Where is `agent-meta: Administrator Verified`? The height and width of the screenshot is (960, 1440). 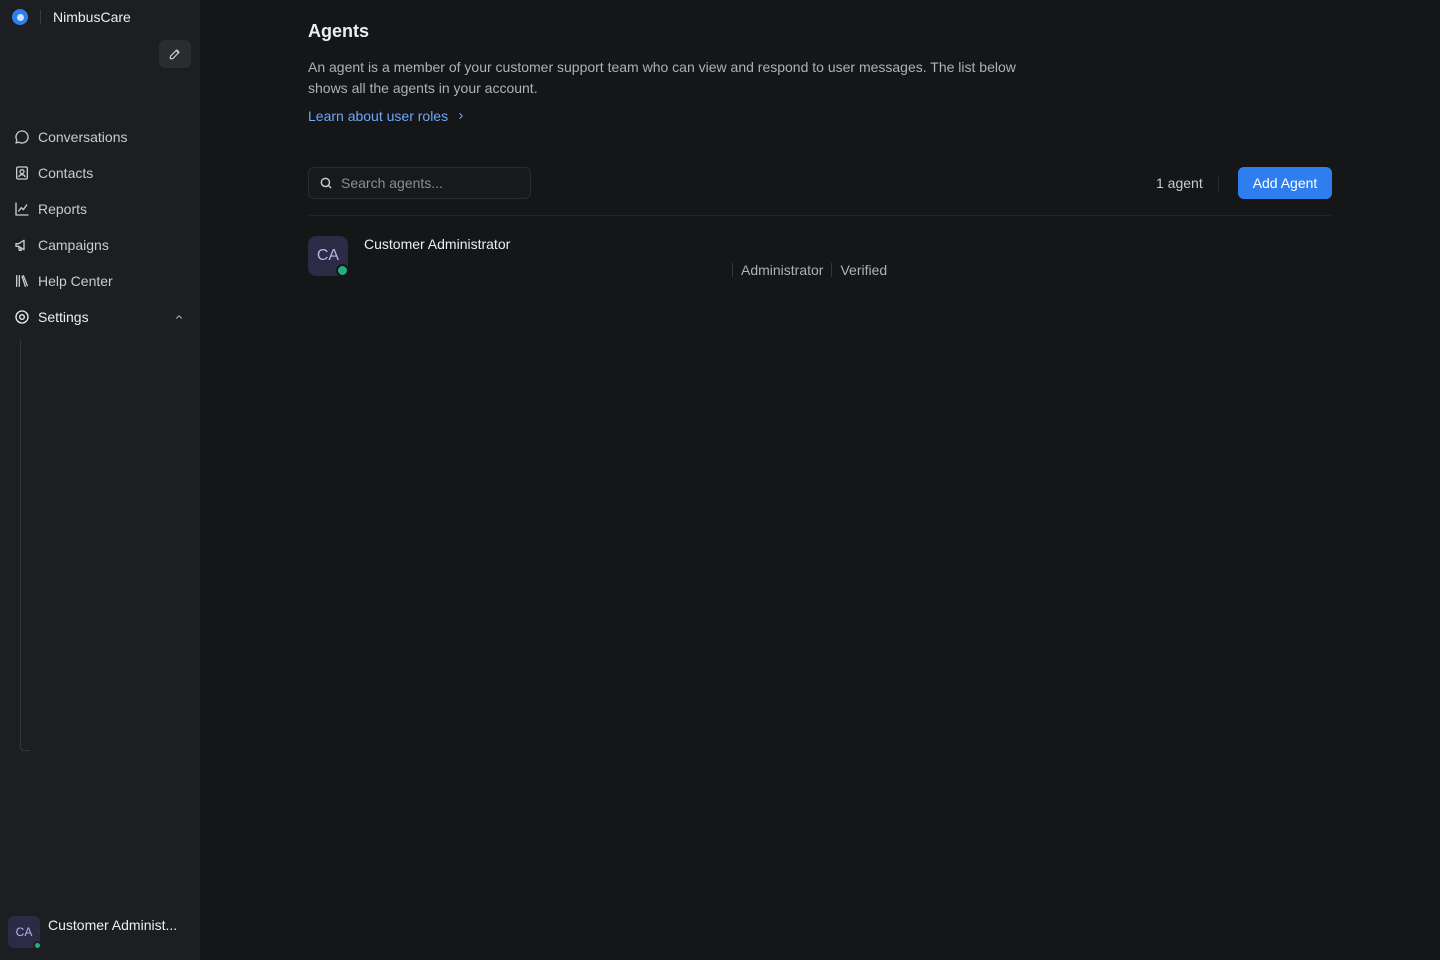
agent-meta: Administrator Verified is located at coordinates (805, 270).